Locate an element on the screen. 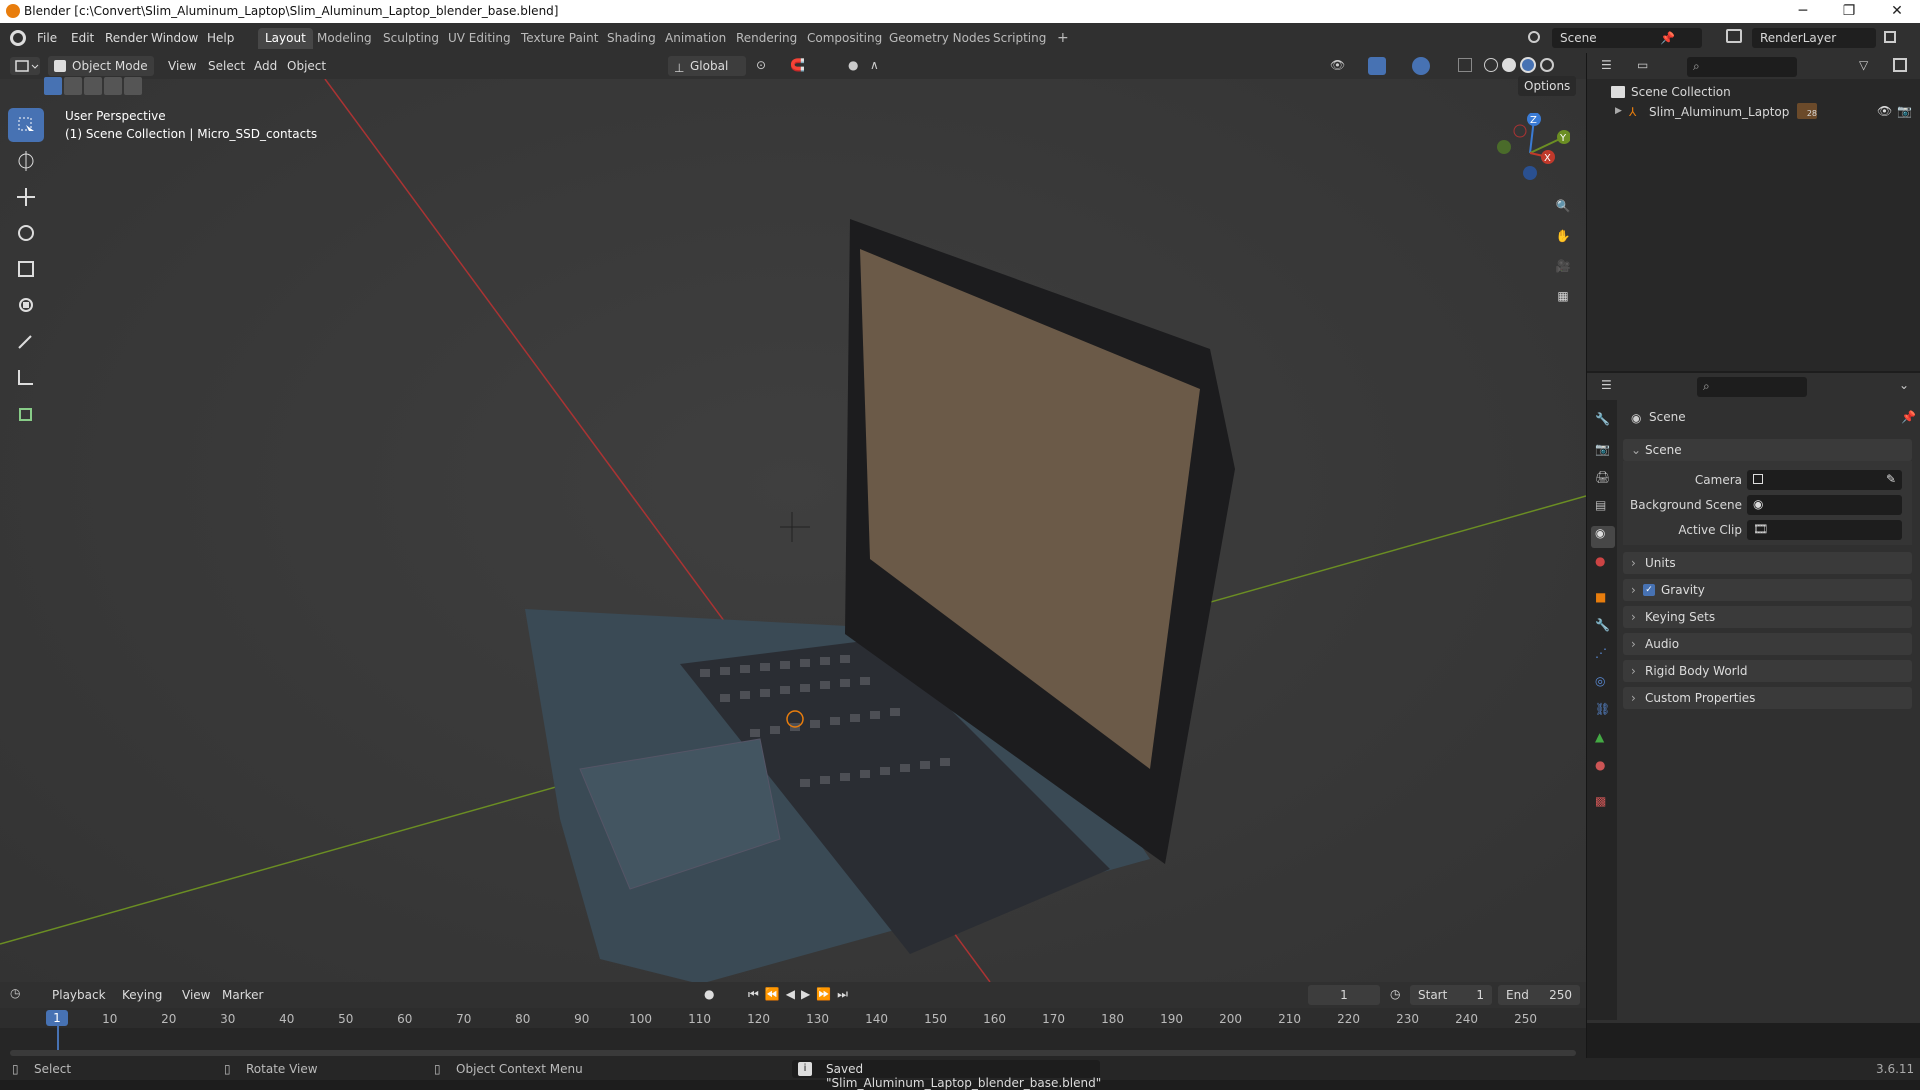  navigation-gizmo: Z Y X is located at coordinates (1530, 153).